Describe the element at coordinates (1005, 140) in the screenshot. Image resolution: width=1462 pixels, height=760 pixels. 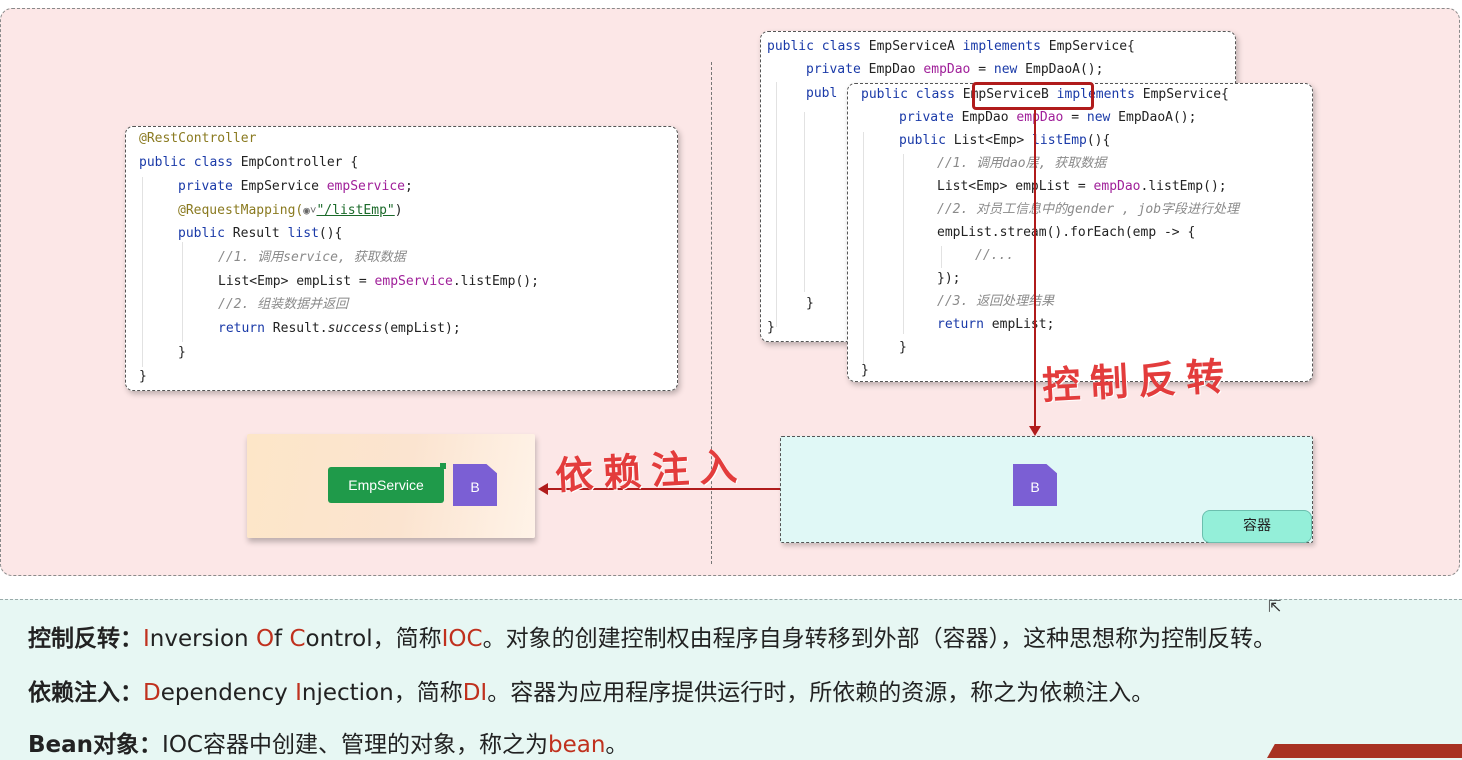
I see `code-line: public List<Emp> listEmp(){` at that location.